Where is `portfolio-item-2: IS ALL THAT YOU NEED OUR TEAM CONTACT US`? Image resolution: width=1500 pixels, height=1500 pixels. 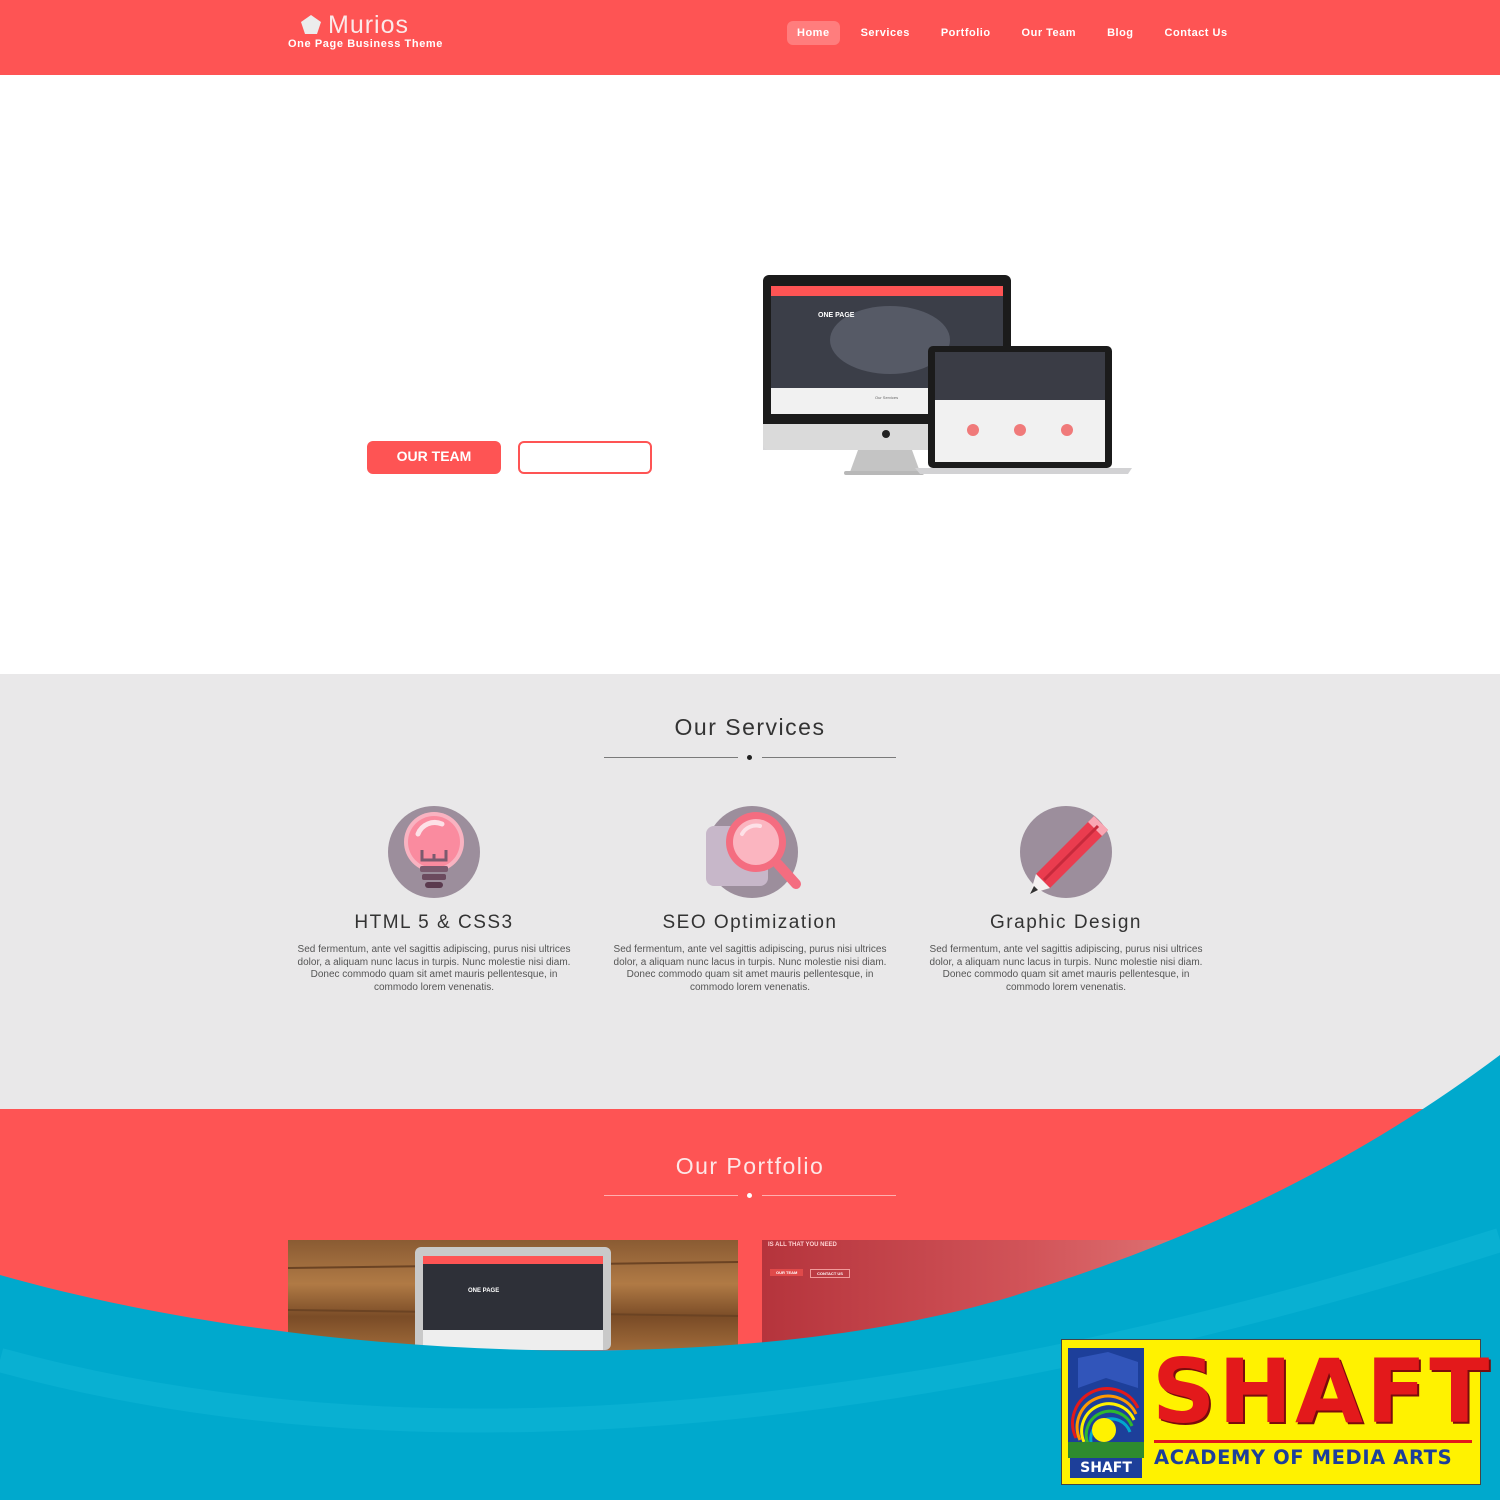
portfolio-item-2: IS ALL THAT YOU NEED OUR TEAM CONTACT US is located at coordinates (987, 1295).